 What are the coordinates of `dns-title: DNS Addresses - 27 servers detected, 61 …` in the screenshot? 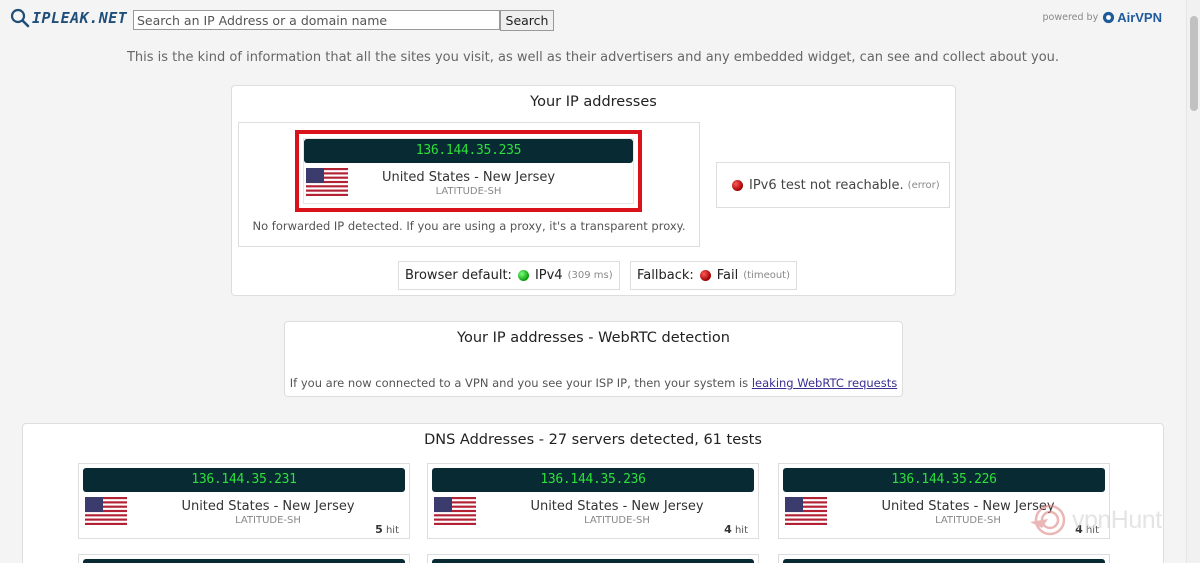 It's located at (593, 440).